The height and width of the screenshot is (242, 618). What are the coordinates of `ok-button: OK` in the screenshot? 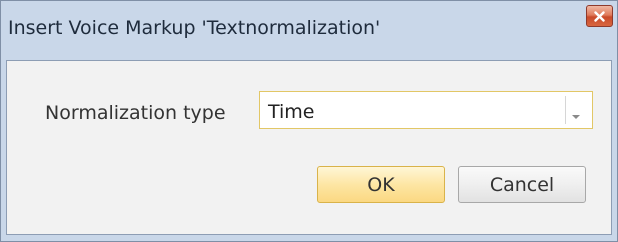 It's located at (381, 184).